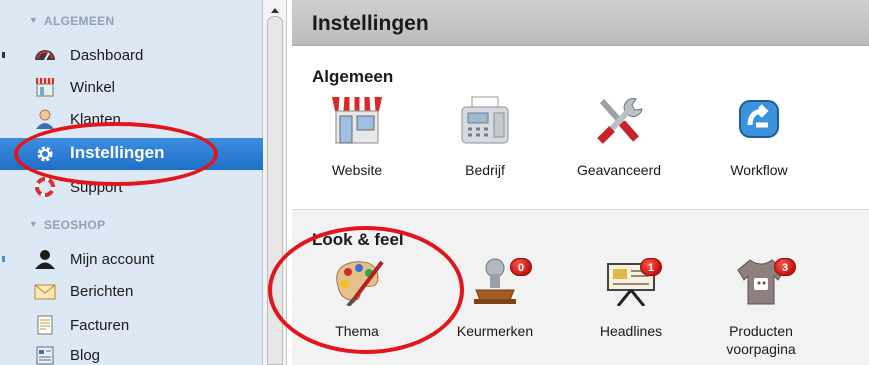  I want to click on sidebar-item-support: Support, so click(131, 187).